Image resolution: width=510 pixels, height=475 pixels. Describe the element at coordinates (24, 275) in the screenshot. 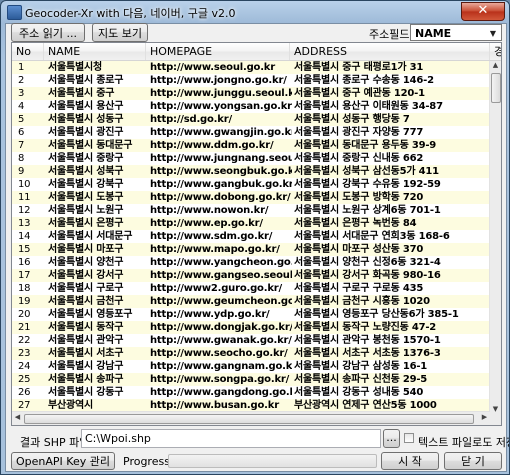

I see `cell-no: 17` at that location.